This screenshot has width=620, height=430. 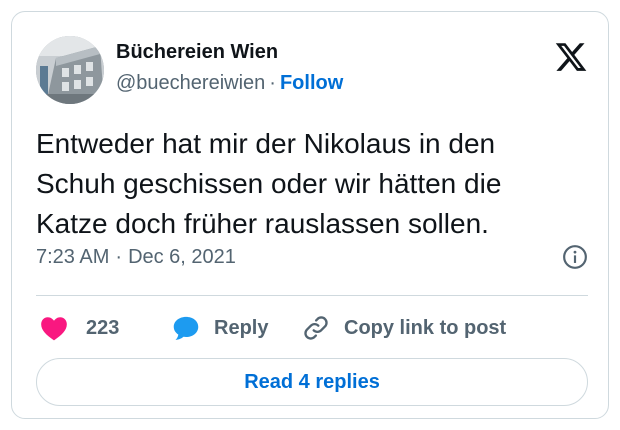 What do you see at coordinates (72, 257) in the screenshot?
I see `tweet-time: 7:23 AM` at bounding box center [72, 257].